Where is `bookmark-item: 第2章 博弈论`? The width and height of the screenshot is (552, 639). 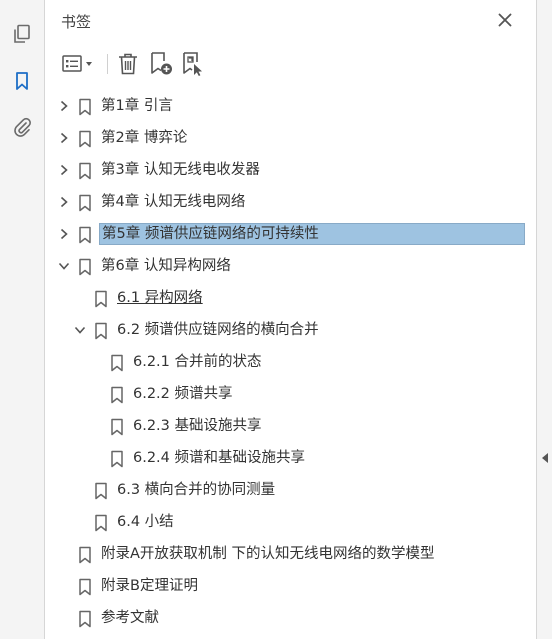
bookmark-item: 第2章 博弈论 is located at coordinates (291, 138).